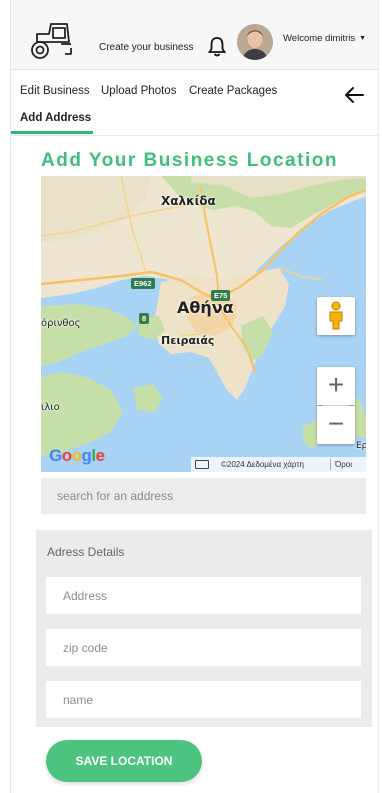  I want to click on page-frame-right, so click(378, 396).